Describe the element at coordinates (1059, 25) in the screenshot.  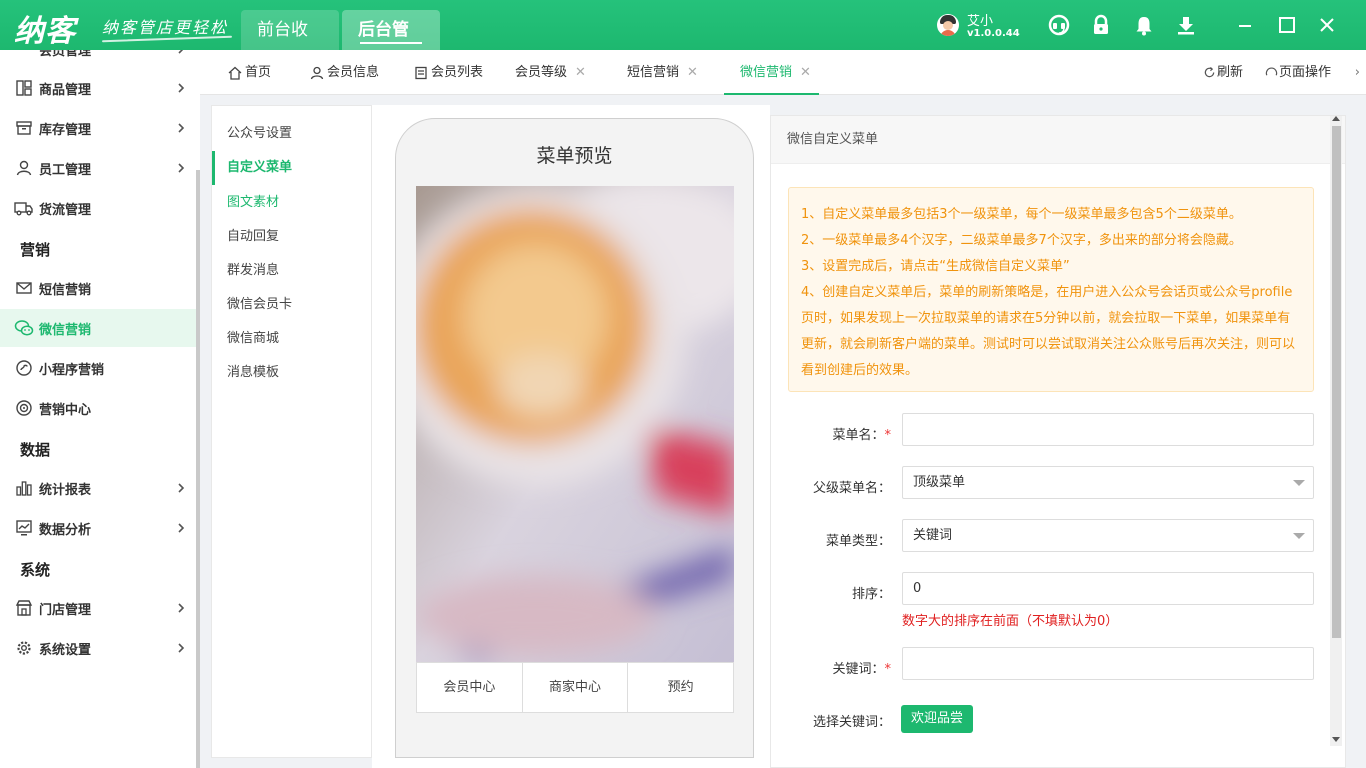
I see `headset-icon` at that location.